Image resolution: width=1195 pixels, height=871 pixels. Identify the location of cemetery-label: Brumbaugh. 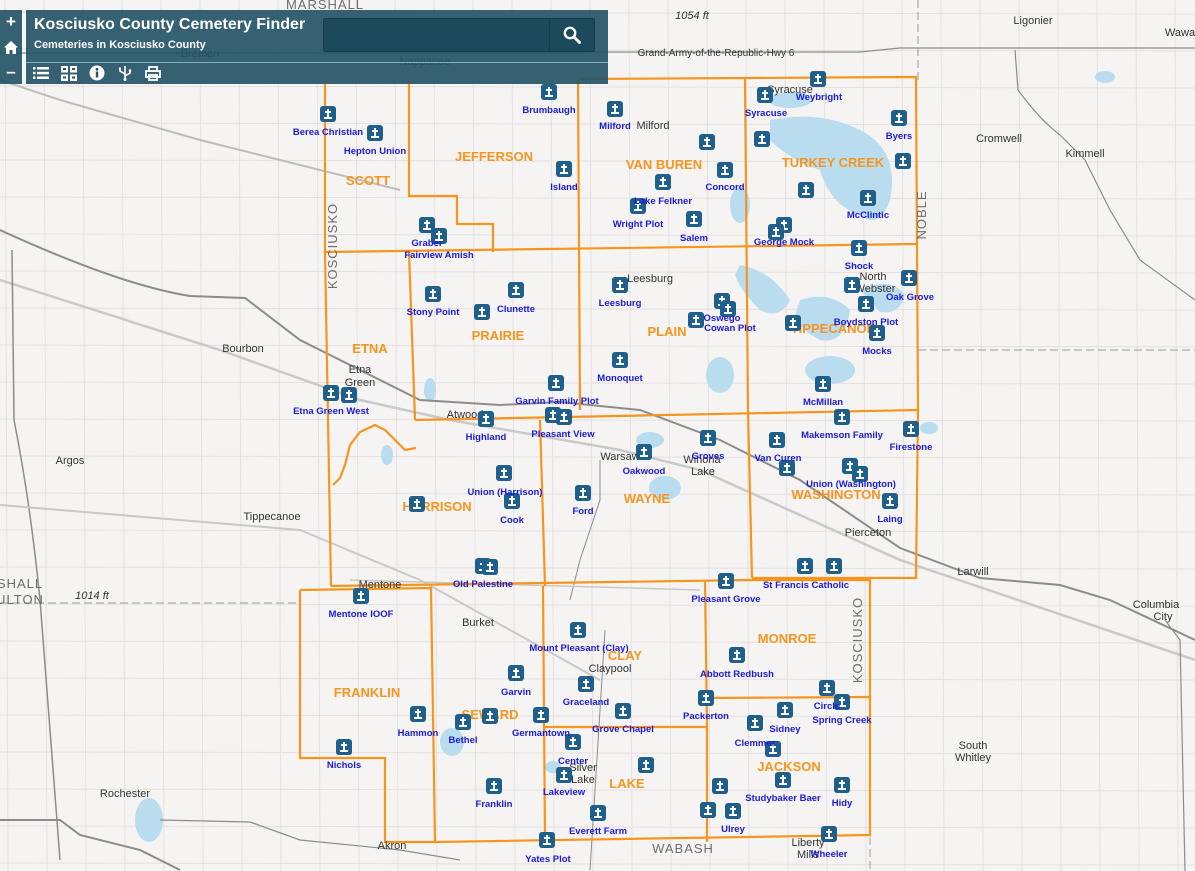
(549, 110).